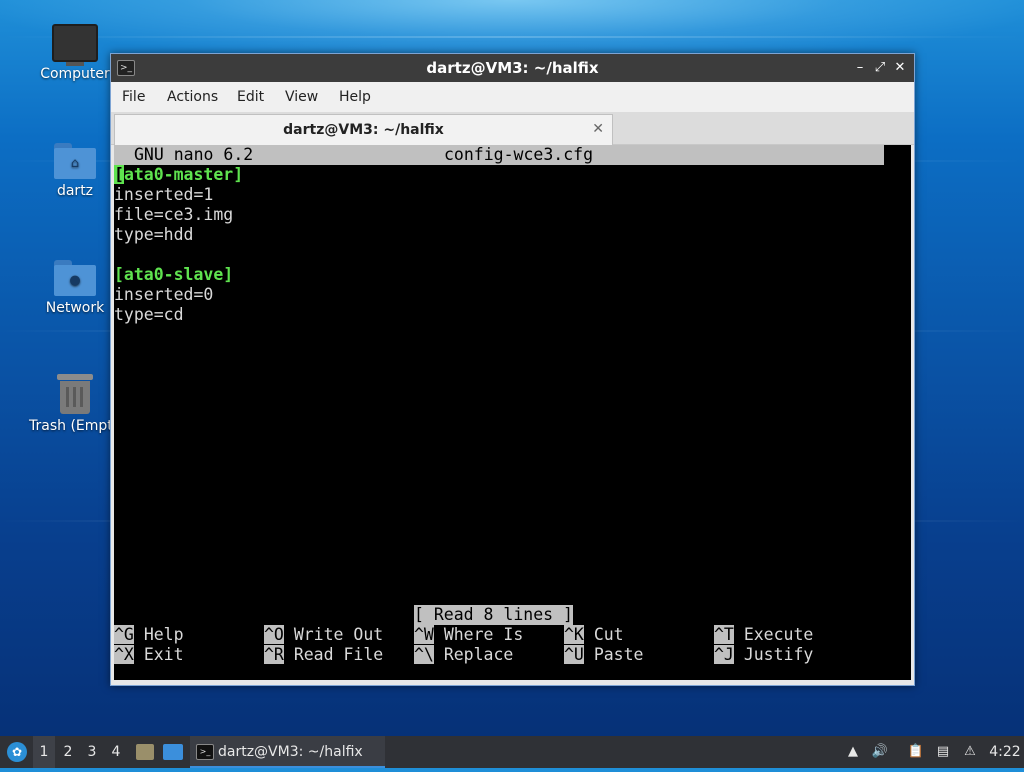 This screenshot has height=772, width=1024. What do you see at coordinates (594, 635) in the screenshot?
I see `shortcut-cut: ^K Cut` at bounding box center [594, 635].